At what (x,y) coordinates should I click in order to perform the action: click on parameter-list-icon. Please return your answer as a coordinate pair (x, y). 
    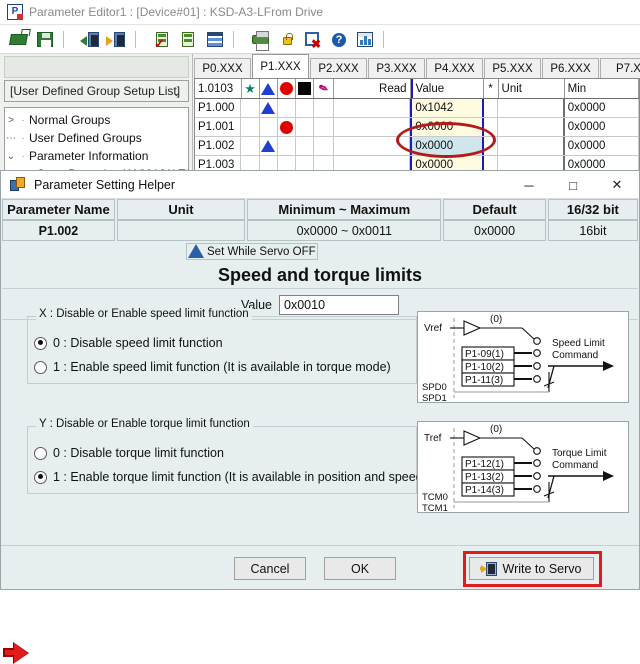
    Looking at the image, I should click on (215, 39).